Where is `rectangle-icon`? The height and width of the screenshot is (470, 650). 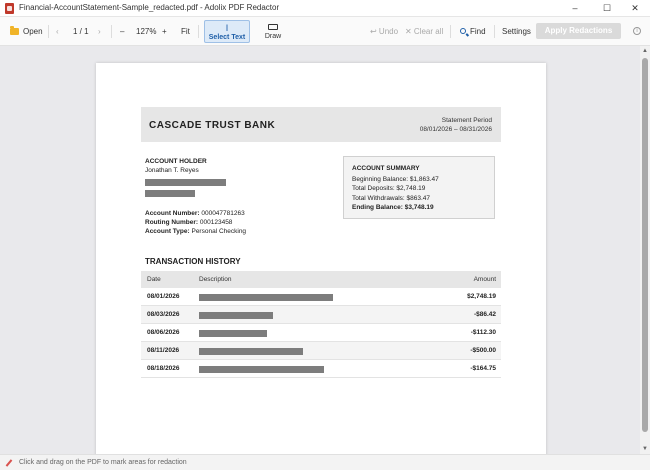
rectangle-icon is located at coordinates (273, 27).